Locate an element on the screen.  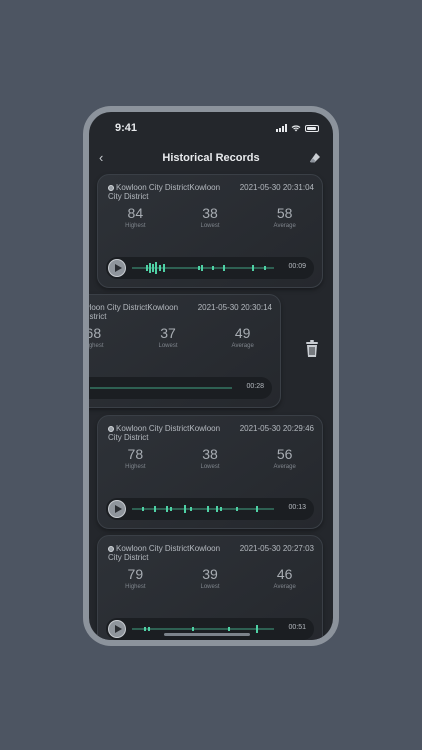
record-datetime: 2021-05-30 20:31:04 is located at coordinates (276, 187).